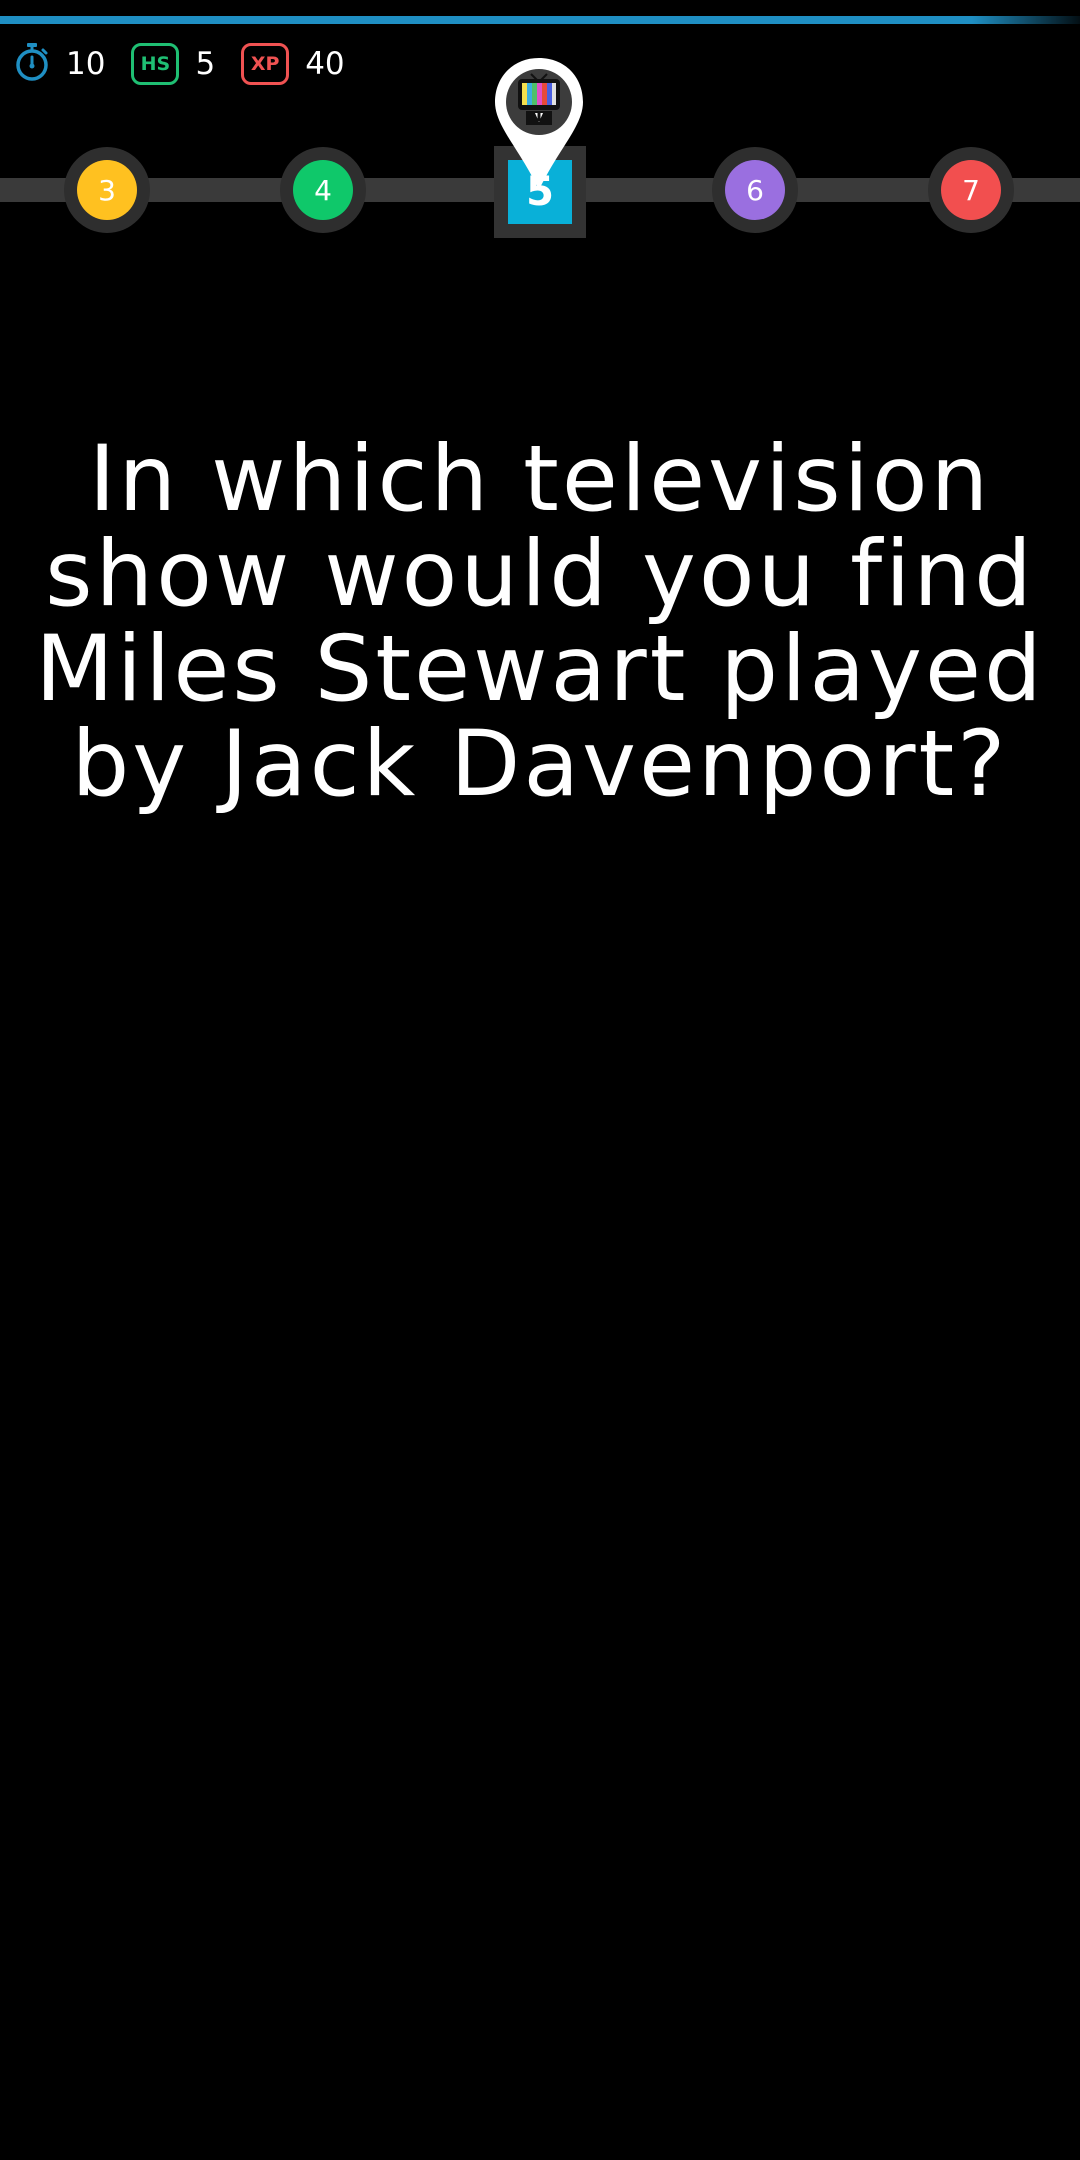 This screenshot has height=2160, width=1080. What do you see at coordinates (325, 63) in the screenshot?
I see `xp-value: 40` at bounding box center [325, 63].